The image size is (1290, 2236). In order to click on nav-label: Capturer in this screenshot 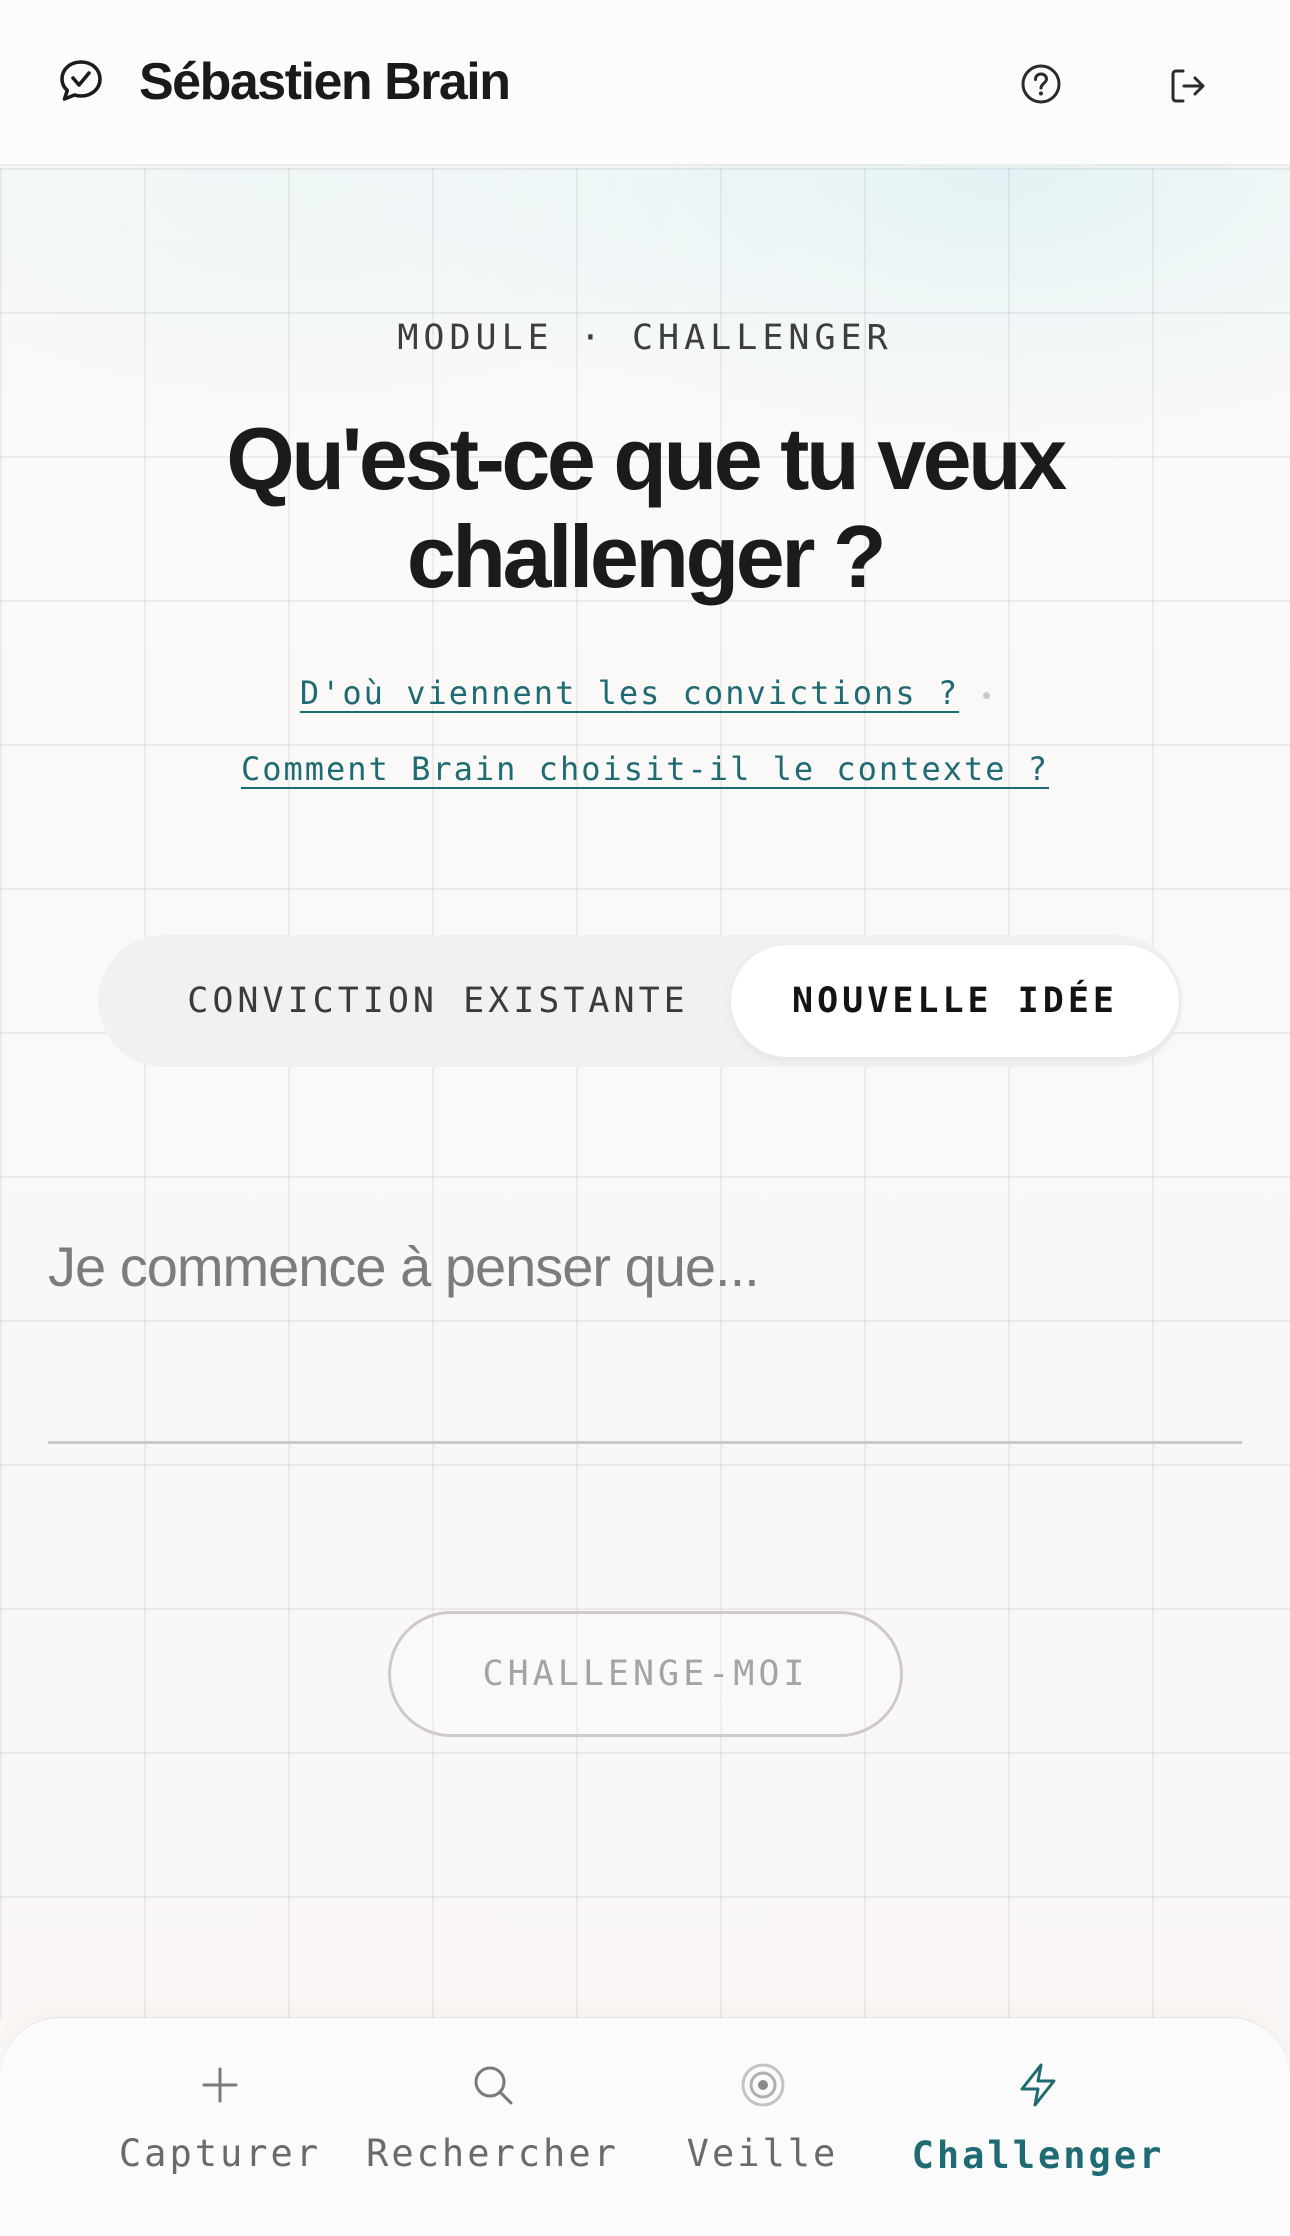, I will do `click(220, 2153)`.